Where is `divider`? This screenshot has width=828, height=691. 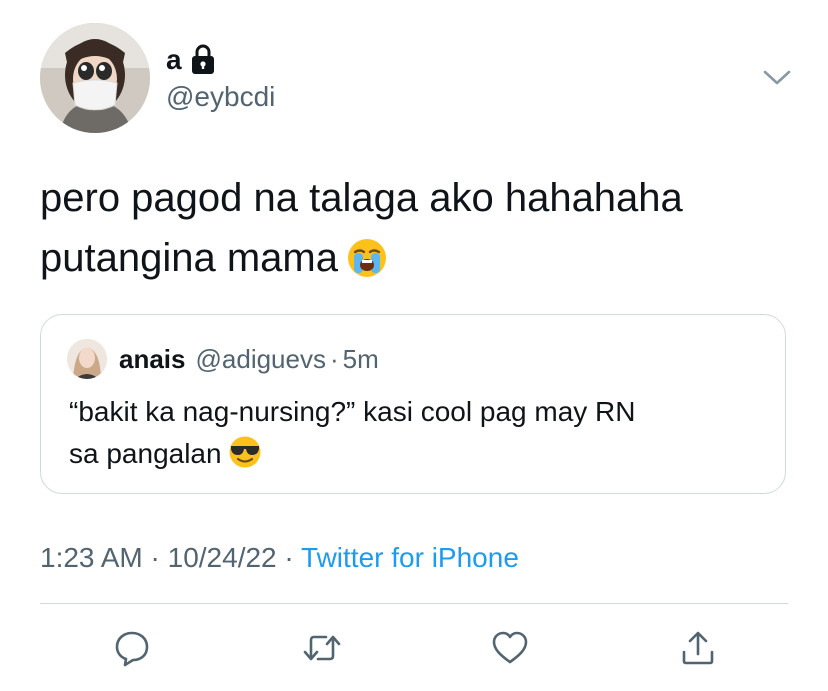
divider is located at coordinates (414, 603).